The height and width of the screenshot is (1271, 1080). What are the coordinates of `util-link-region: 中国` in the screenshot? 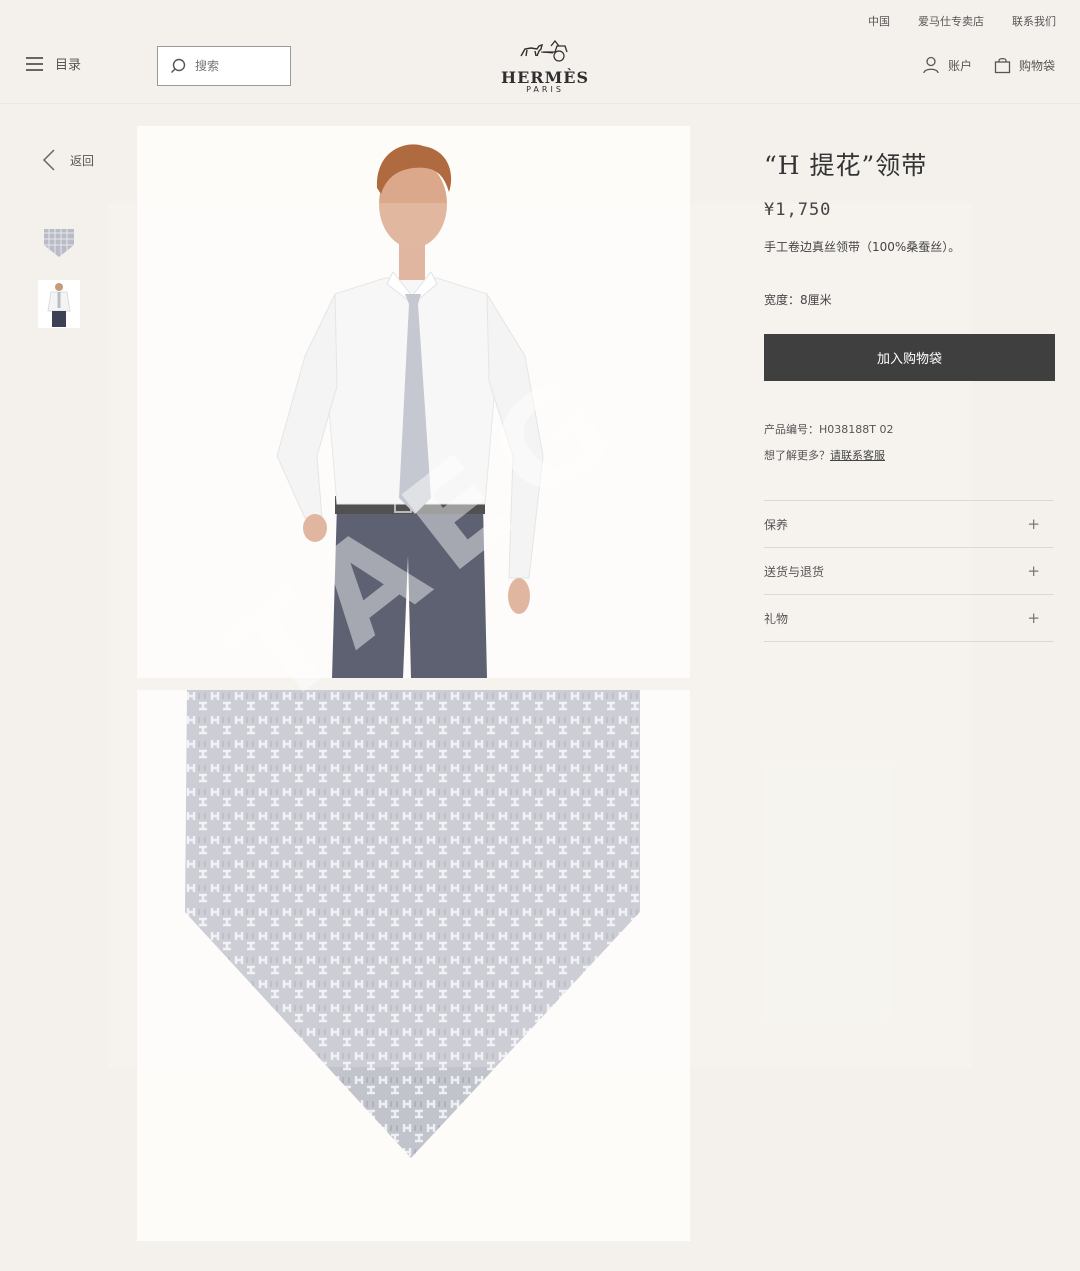 It's located at (879, 21).